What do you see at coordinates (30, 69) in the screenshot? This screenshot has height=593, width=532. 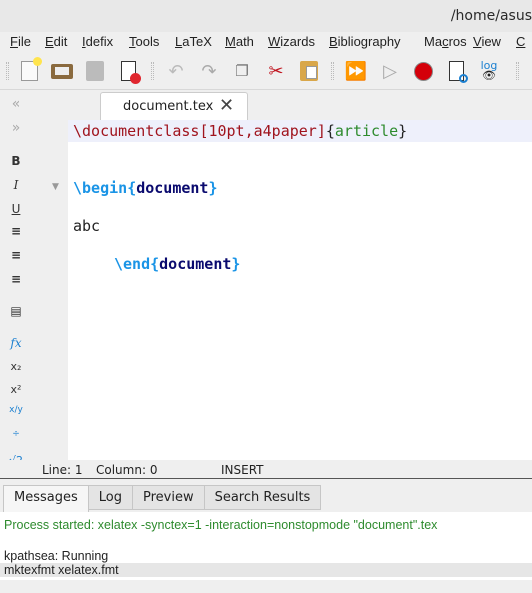 I see `new-file-icon` at bounding box center [30, 69].